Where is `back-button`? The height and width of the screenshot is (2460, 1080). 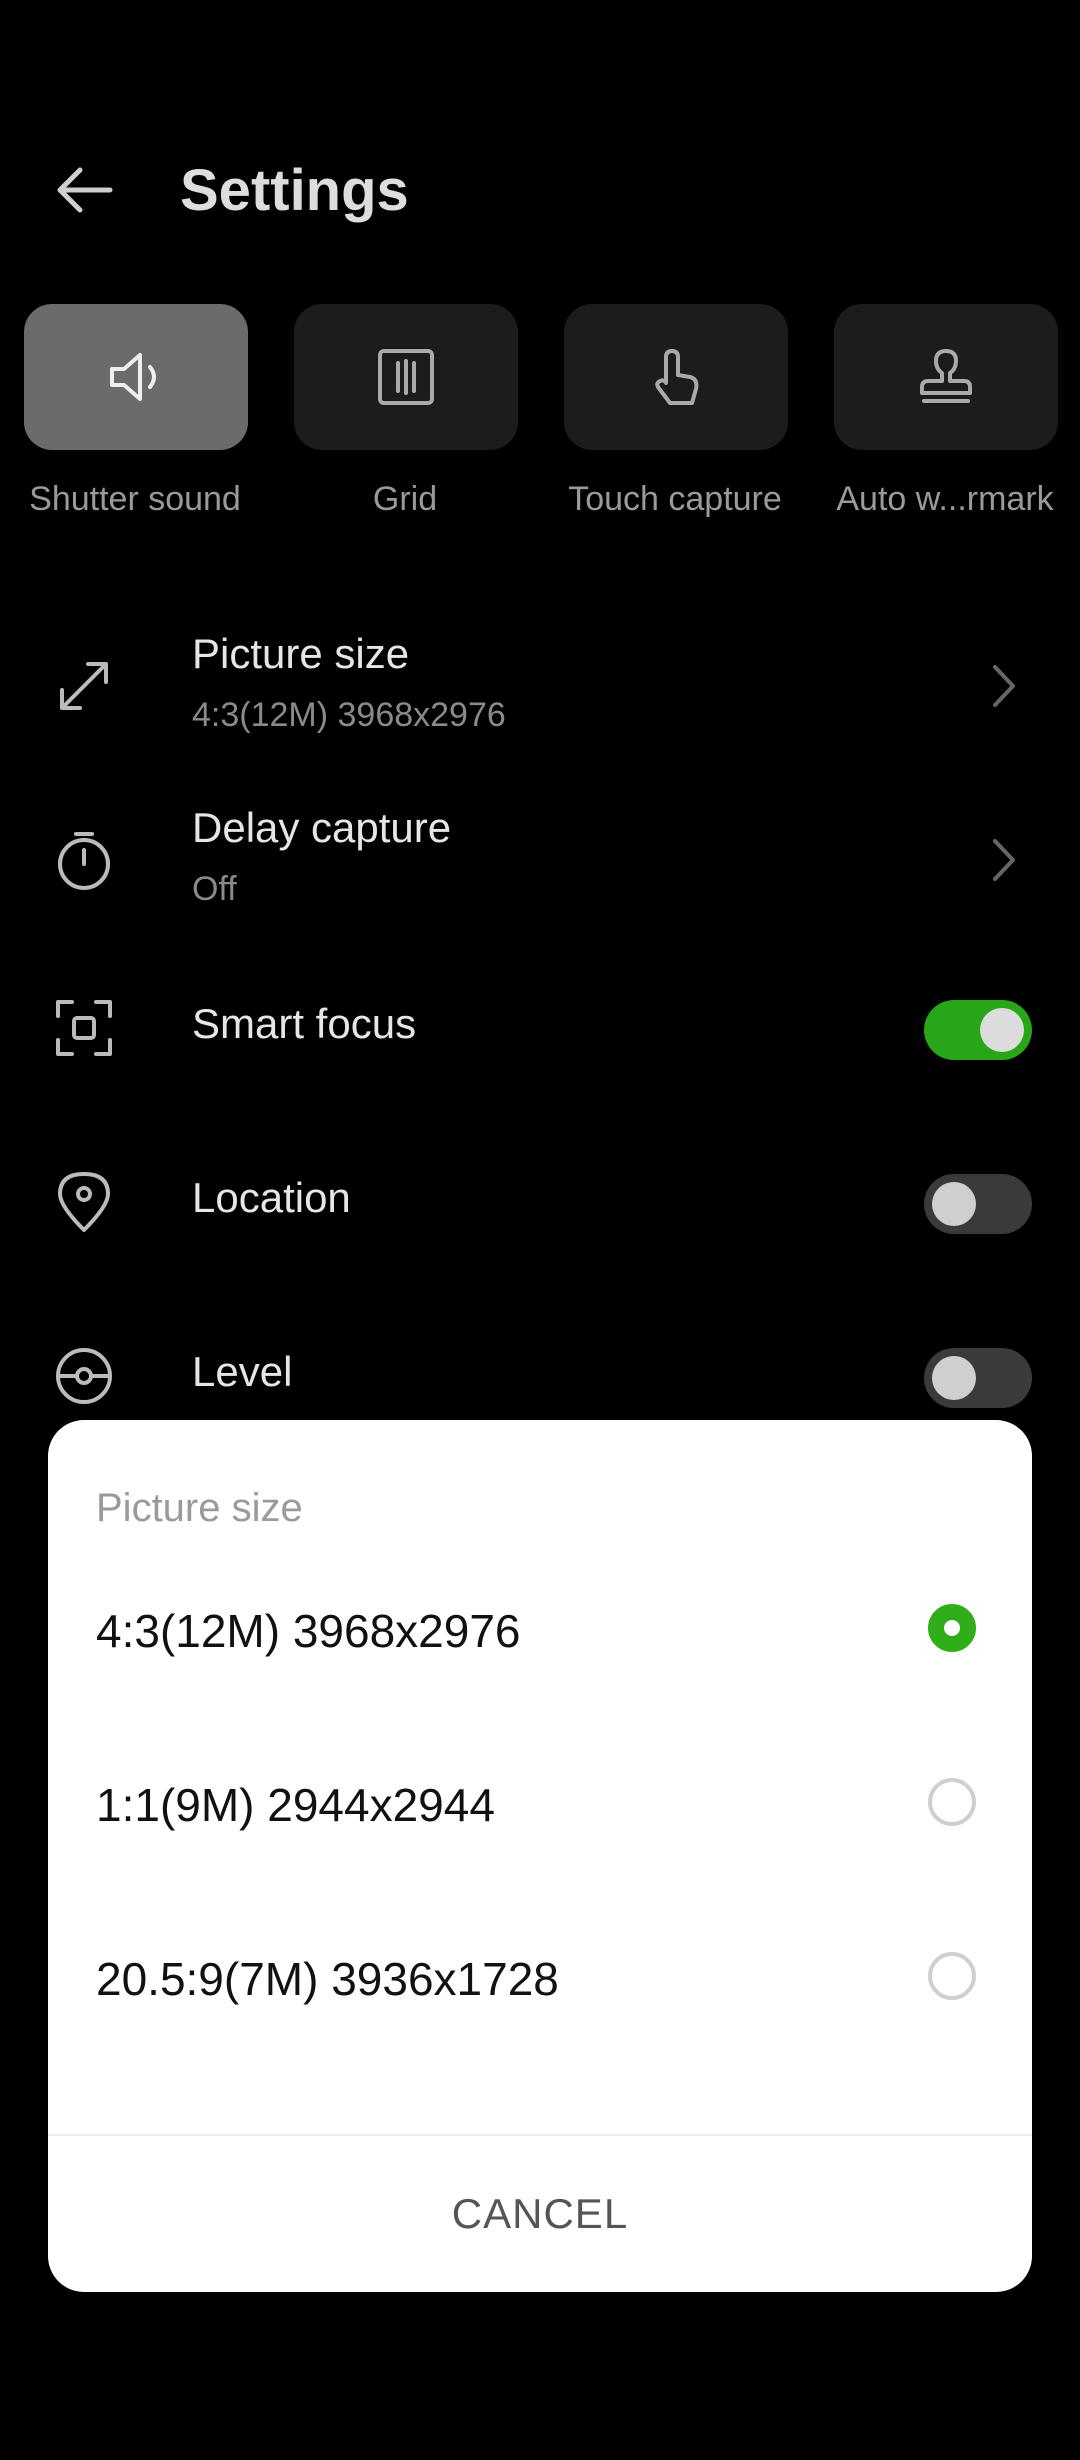 back-button is located at coordinates (84, 190).